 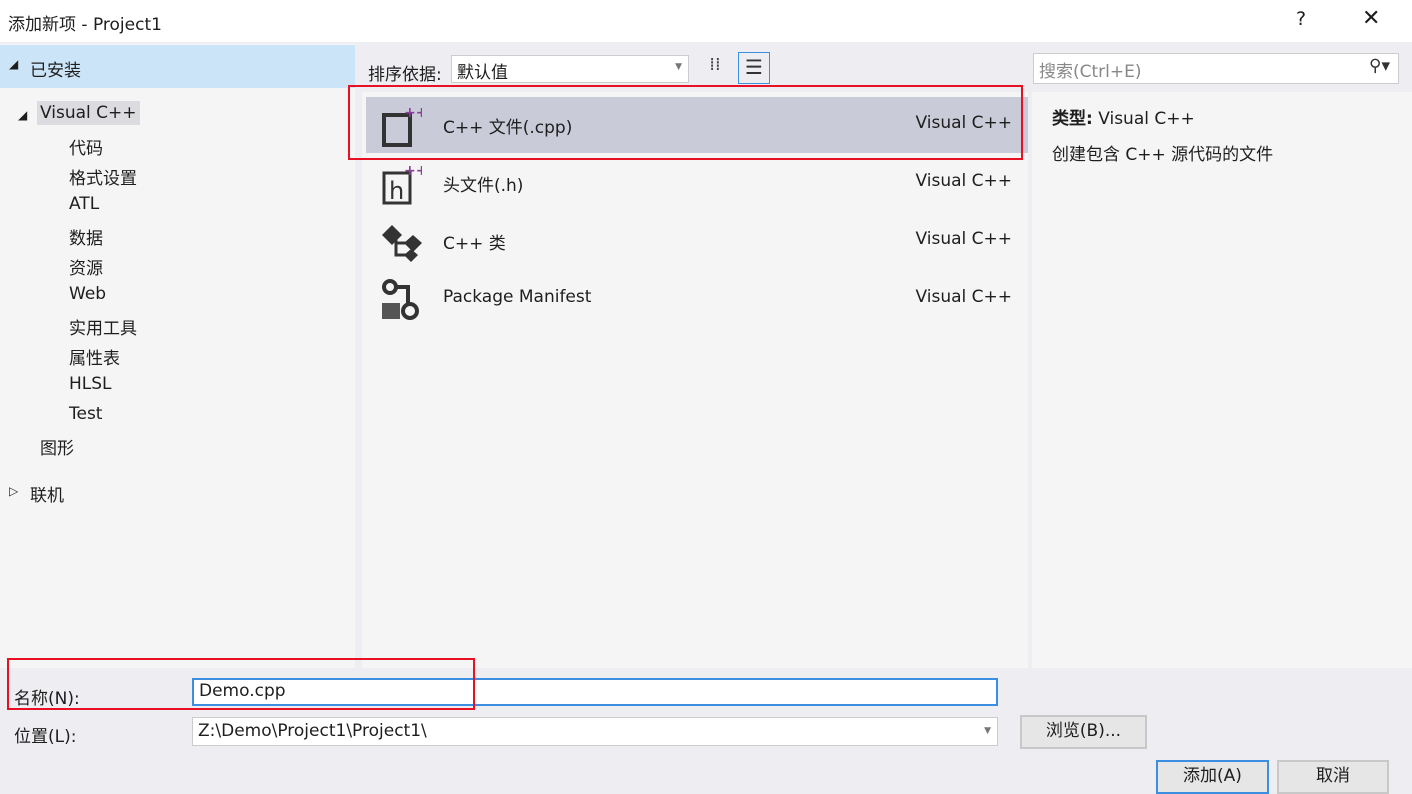 I want to click on location-select: Z:\Demo\Project1\Project1\ ▼, so click(x=595, y=731).